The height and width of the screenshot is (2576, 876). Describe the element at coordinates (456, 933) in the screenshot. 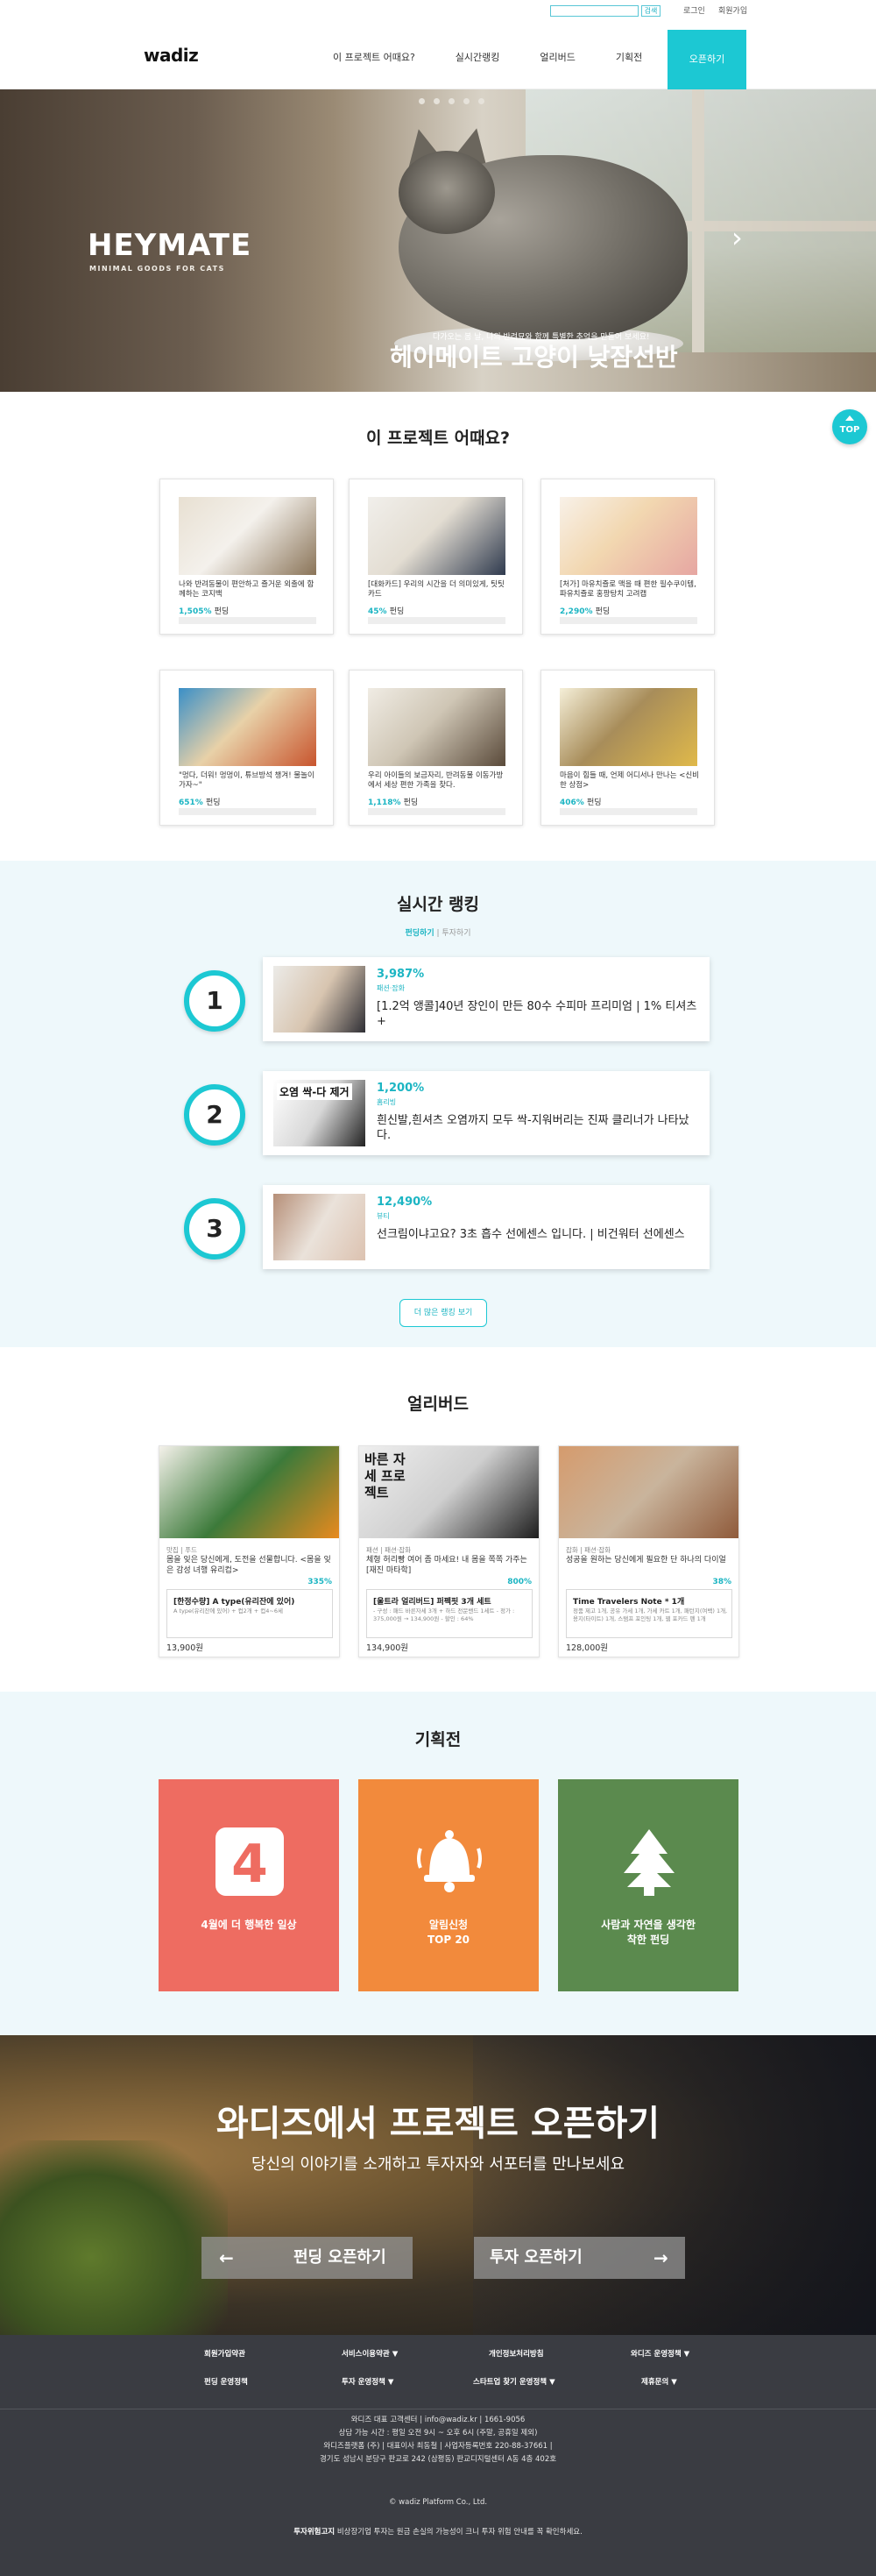

I see `tab-invest: 투자하기` at that location.